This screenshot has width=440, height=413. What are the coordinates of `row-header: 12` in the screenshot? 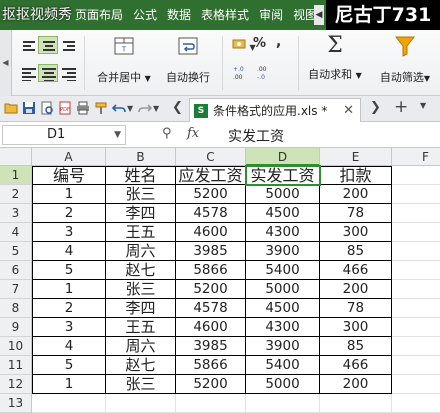 It's located at (16, 384).